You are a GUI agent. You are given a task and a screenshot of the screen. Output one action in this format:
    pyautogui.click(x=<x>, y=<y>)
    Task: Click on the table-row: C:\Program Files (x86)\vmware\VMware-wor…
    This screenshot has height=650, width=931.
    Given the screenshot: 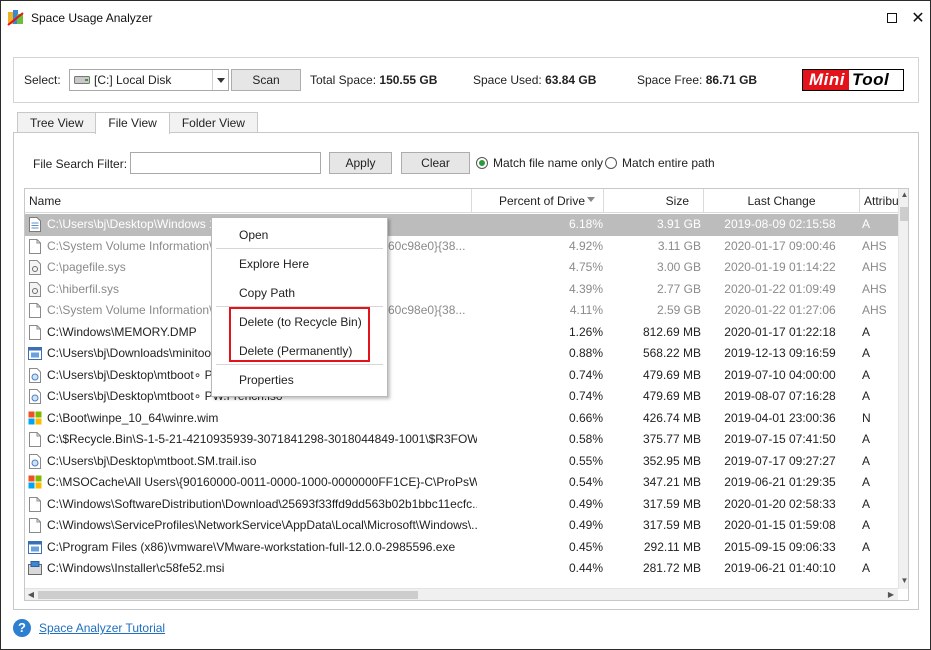 What is the action you would take?
    pyautogui.click(x=461, y=548)
    